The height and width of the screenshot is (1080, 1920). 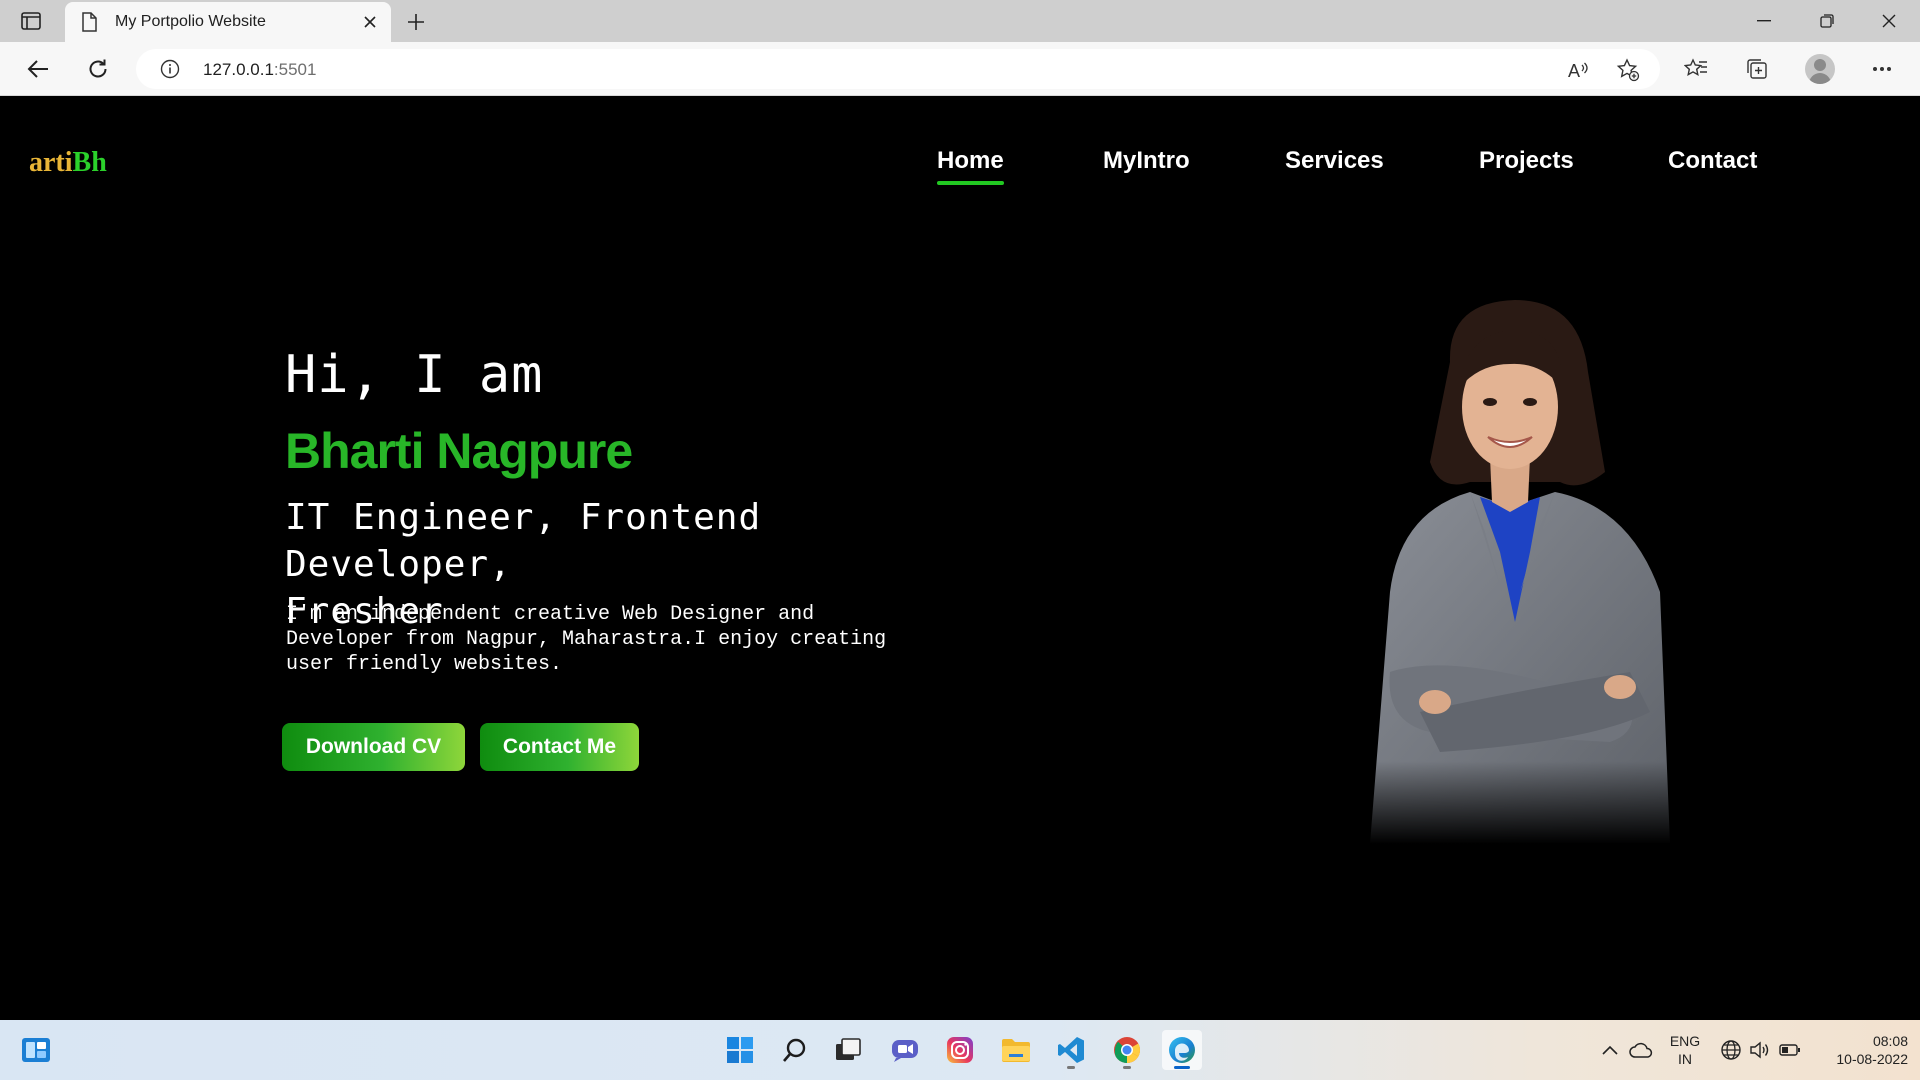 I want to click on page-icon, so click(x=89, y=24).